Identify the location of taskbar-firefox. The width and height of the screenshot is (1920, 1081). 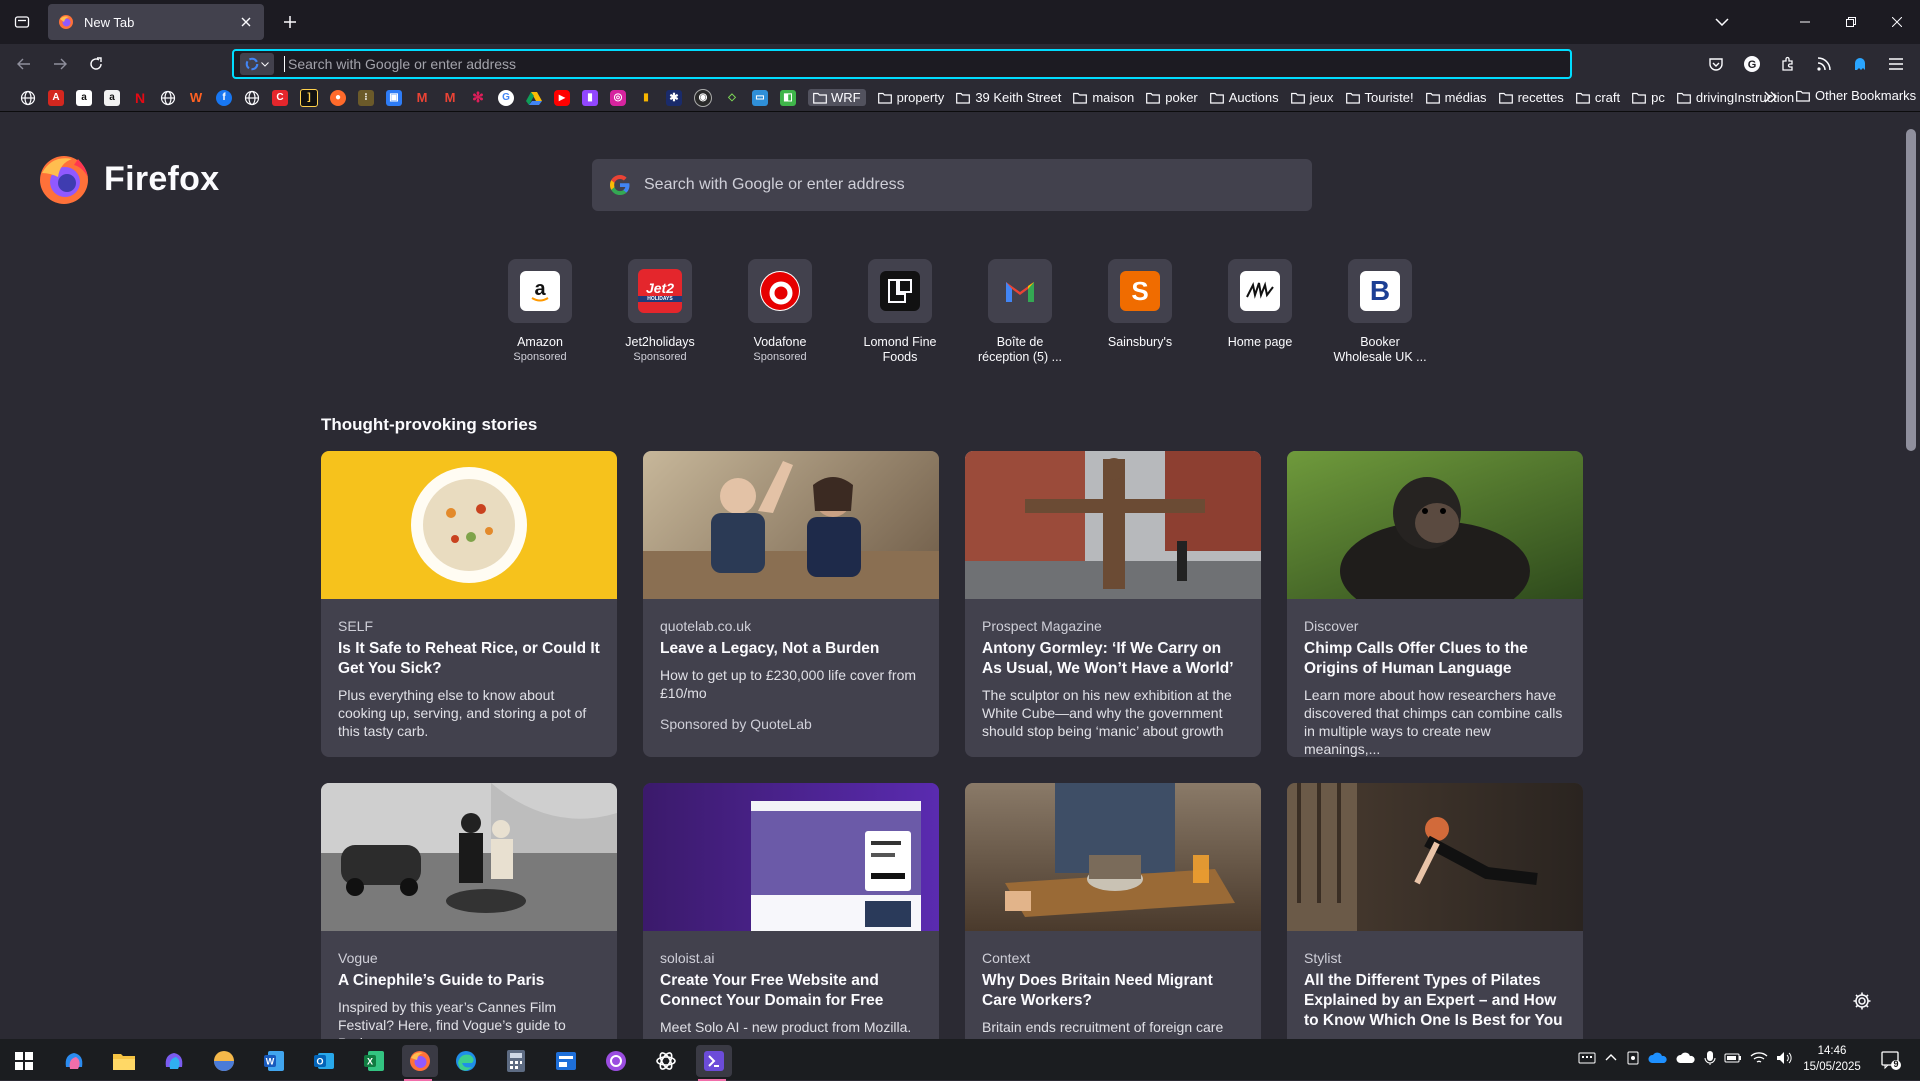
(420, 1063).